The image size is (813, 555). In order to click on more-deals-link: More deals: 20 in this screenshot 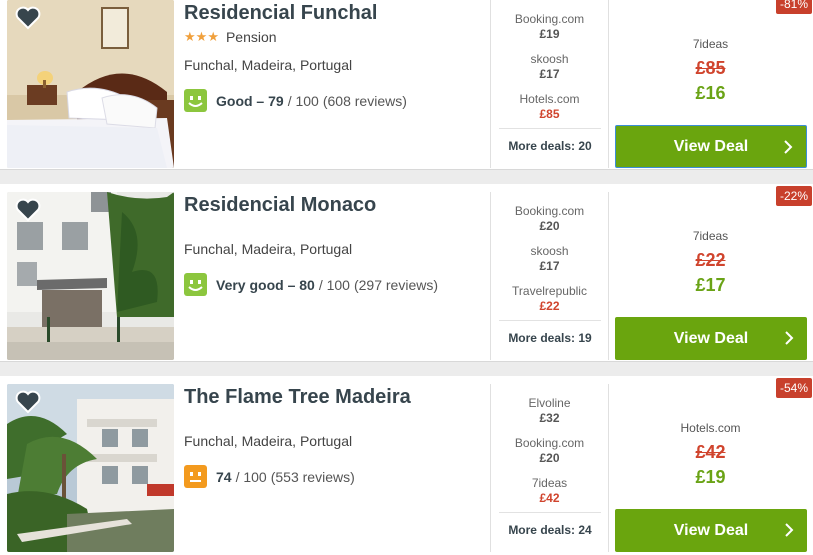, I will do `click(550, 148)`.